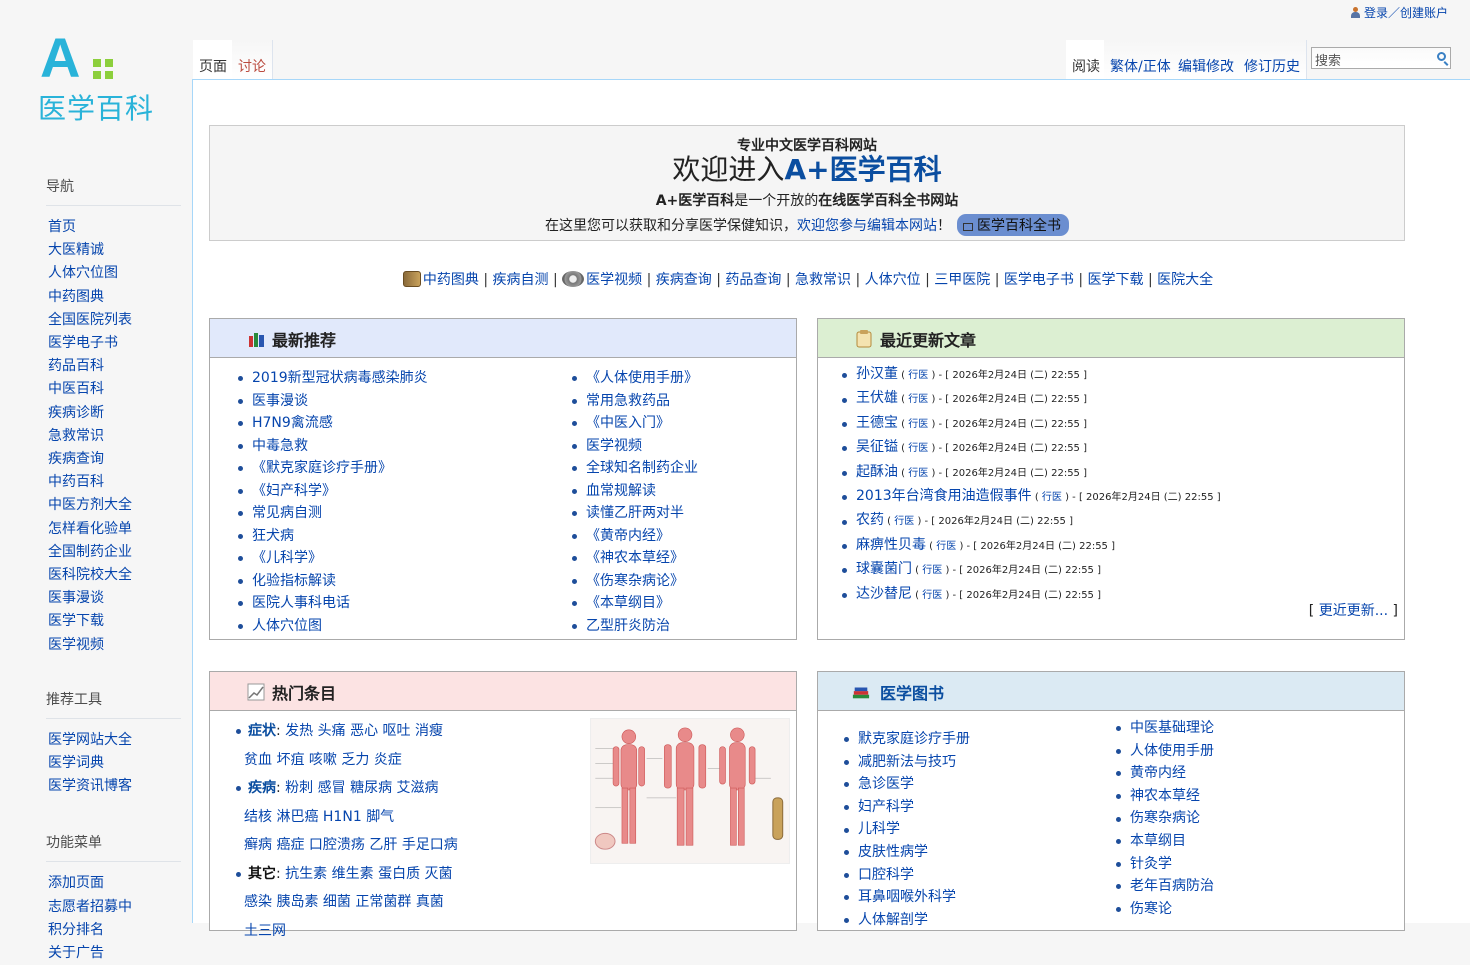 The image size is (1470, 965). I want to click on quick-link: 人体穴位, so click(893, 280).